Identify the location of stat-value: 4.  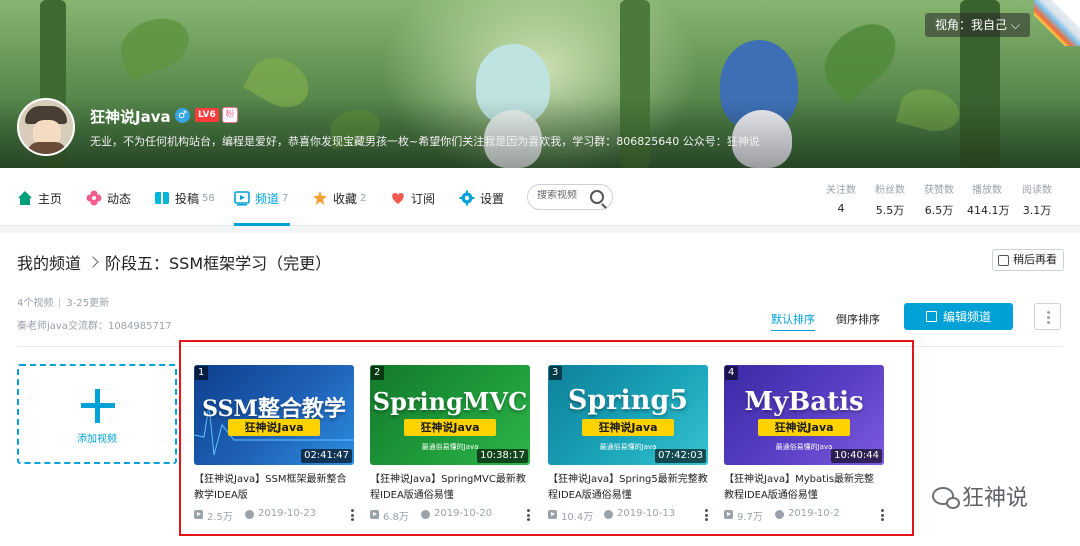
(841, 208).